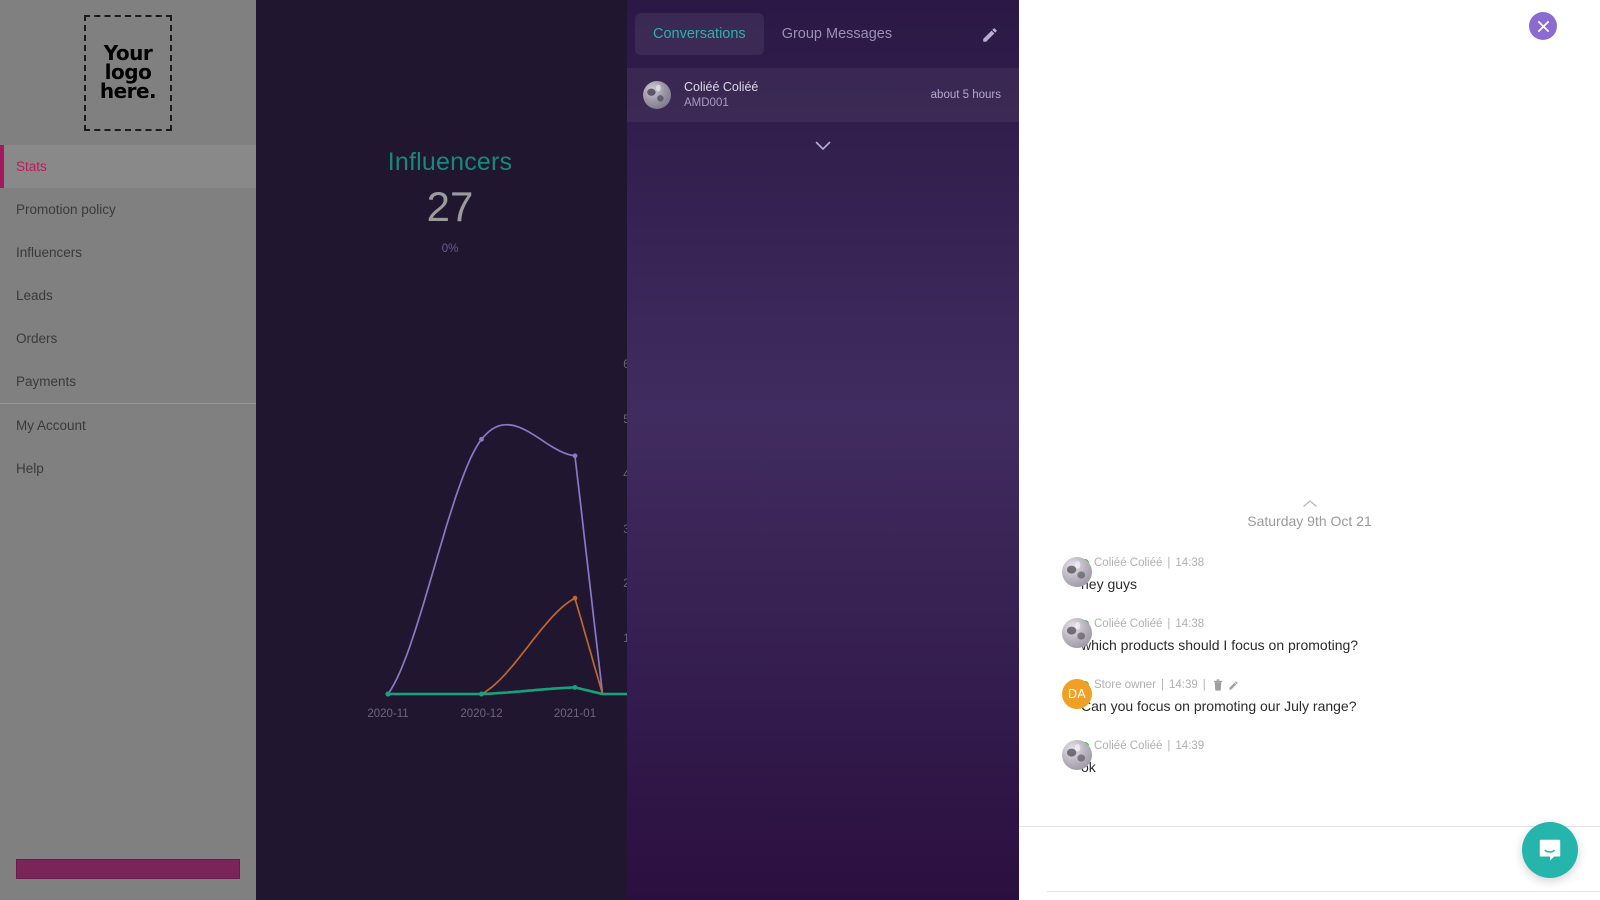 The height and width of the screenshot is (900, 1600). I want to click on conversation-code: AMD001, so click(706, 102).